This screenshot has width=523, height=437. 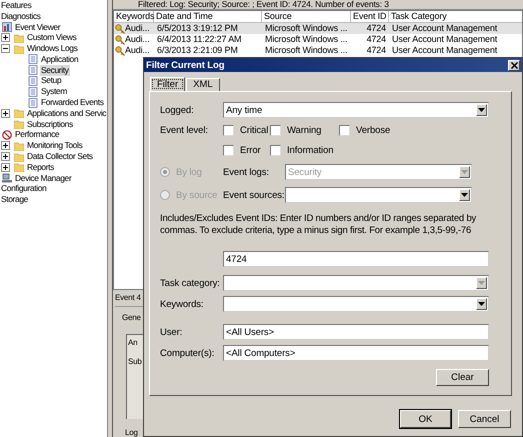 I want to click on column-header: Source, so click(x=306, y=16).